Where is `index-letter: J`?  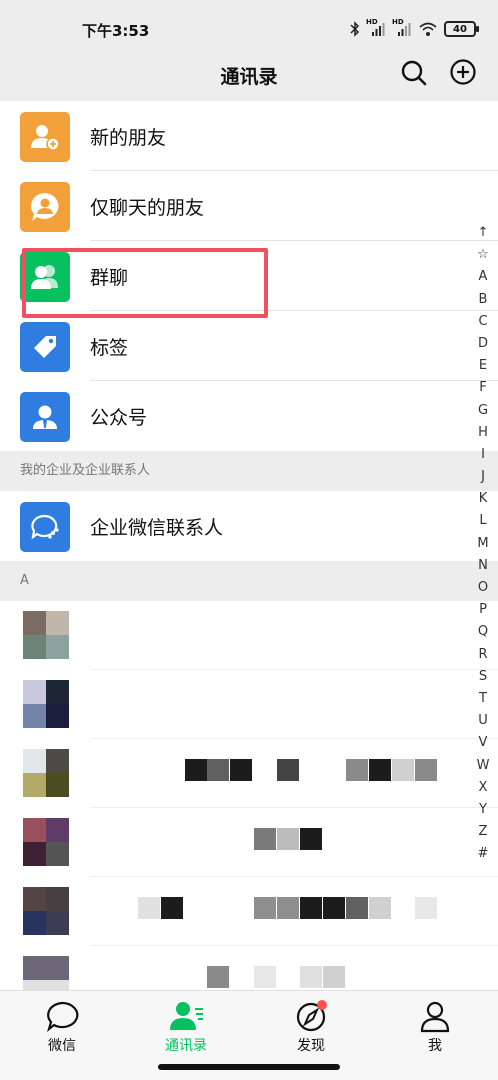 index-letter: J is located at coordinates (483, 477).